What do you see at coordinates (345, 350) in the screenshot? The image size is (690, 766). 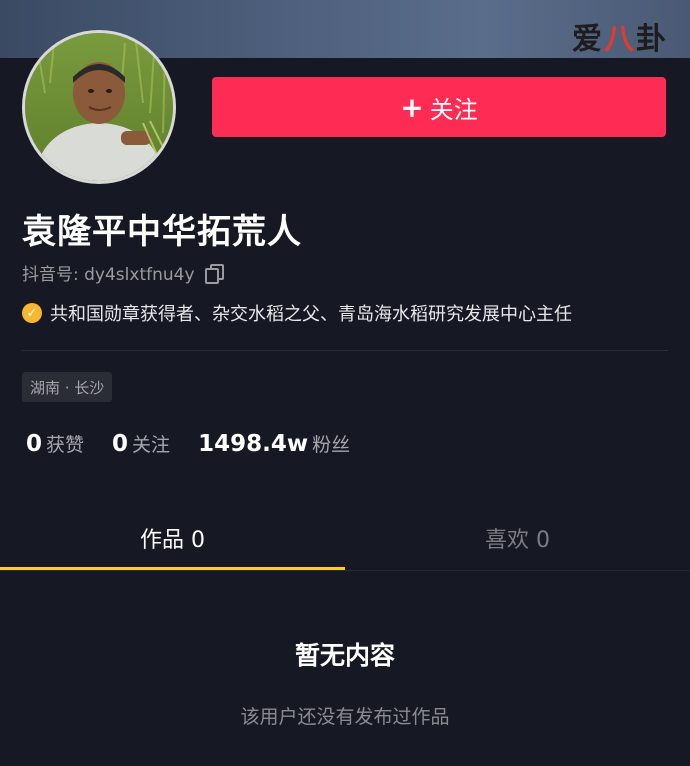 I see `divider` at bounding box center [345, 350].